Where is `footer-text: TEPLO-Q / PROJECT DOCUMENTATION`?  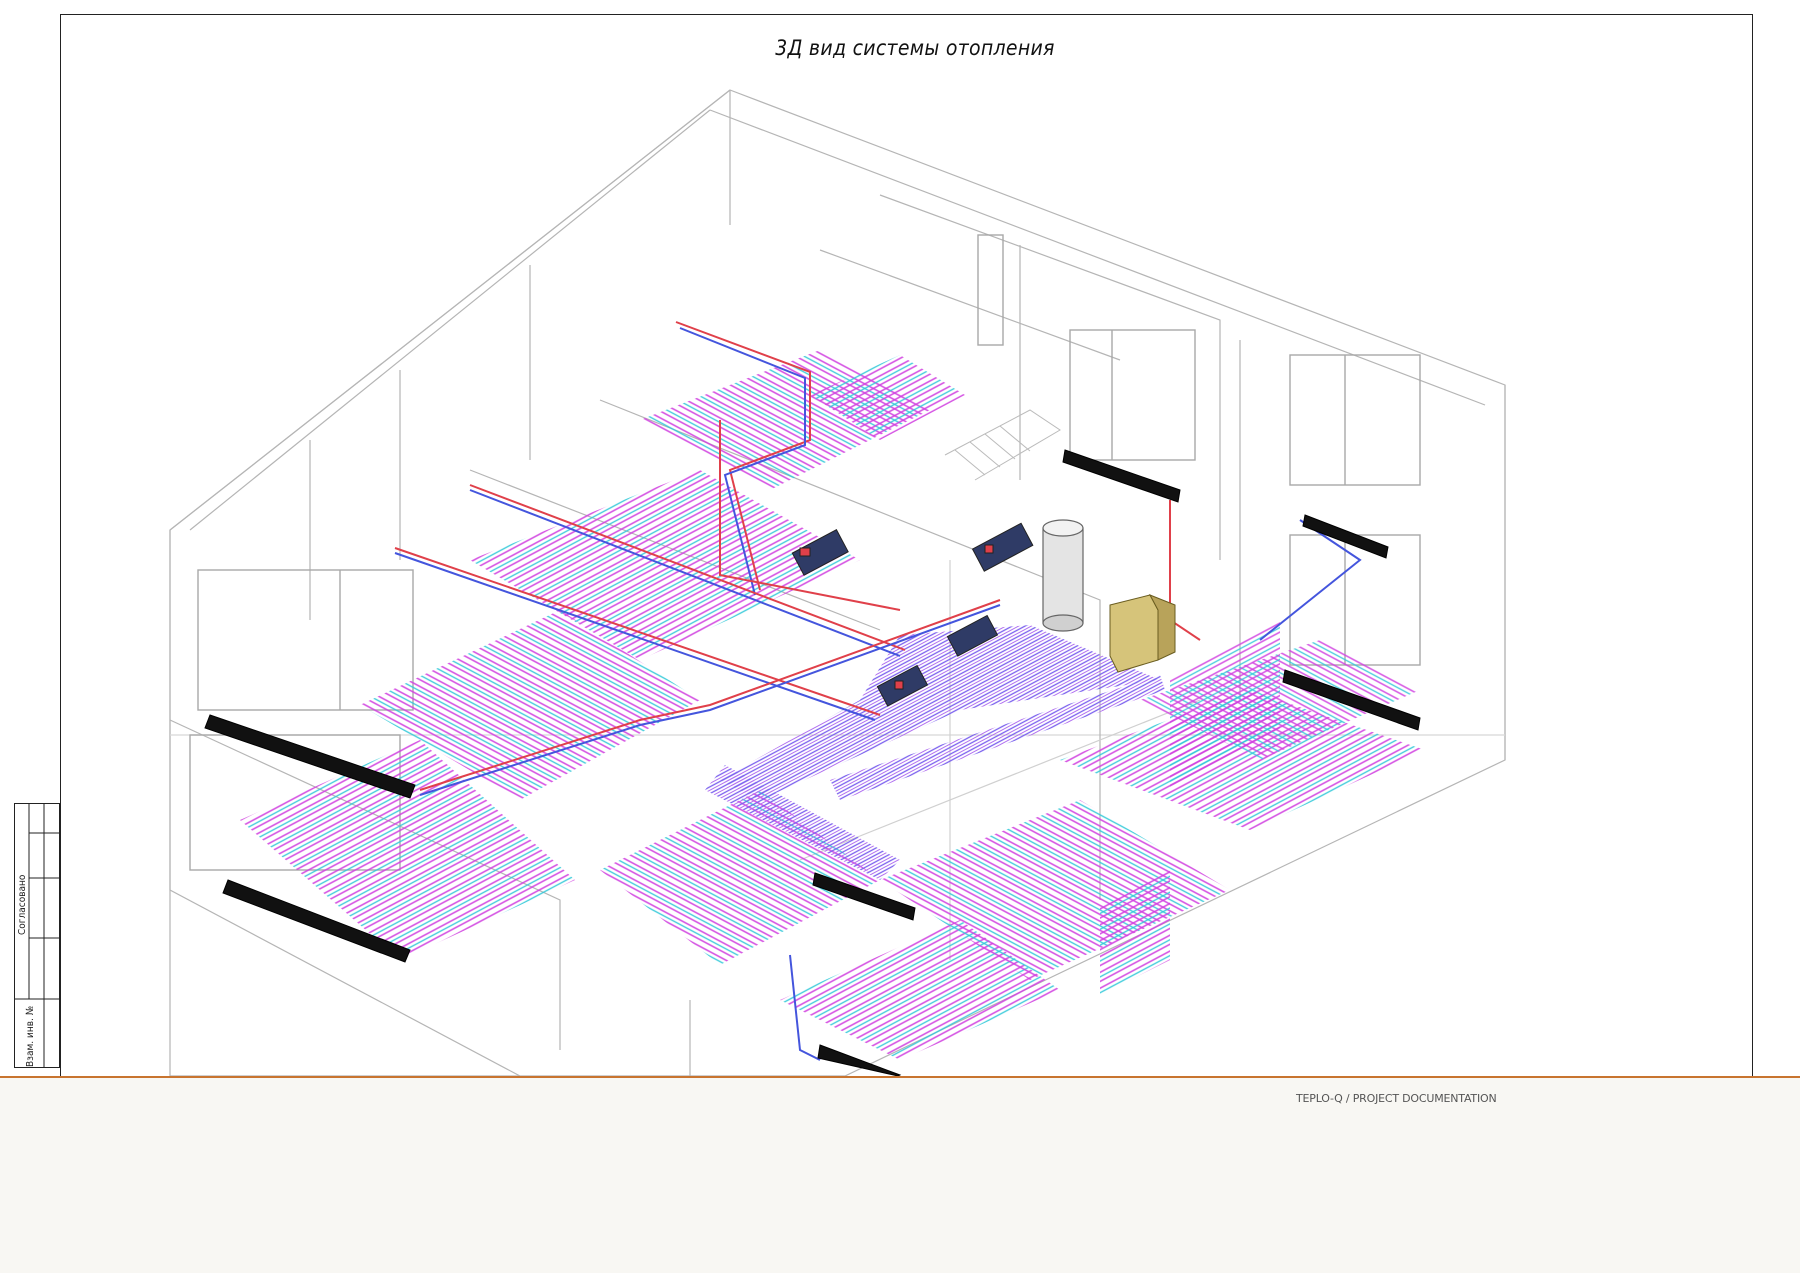
footer-text: TEPLO-Q / PROJECT DOCUMENTATION is located at coordinates (1396, 1098).